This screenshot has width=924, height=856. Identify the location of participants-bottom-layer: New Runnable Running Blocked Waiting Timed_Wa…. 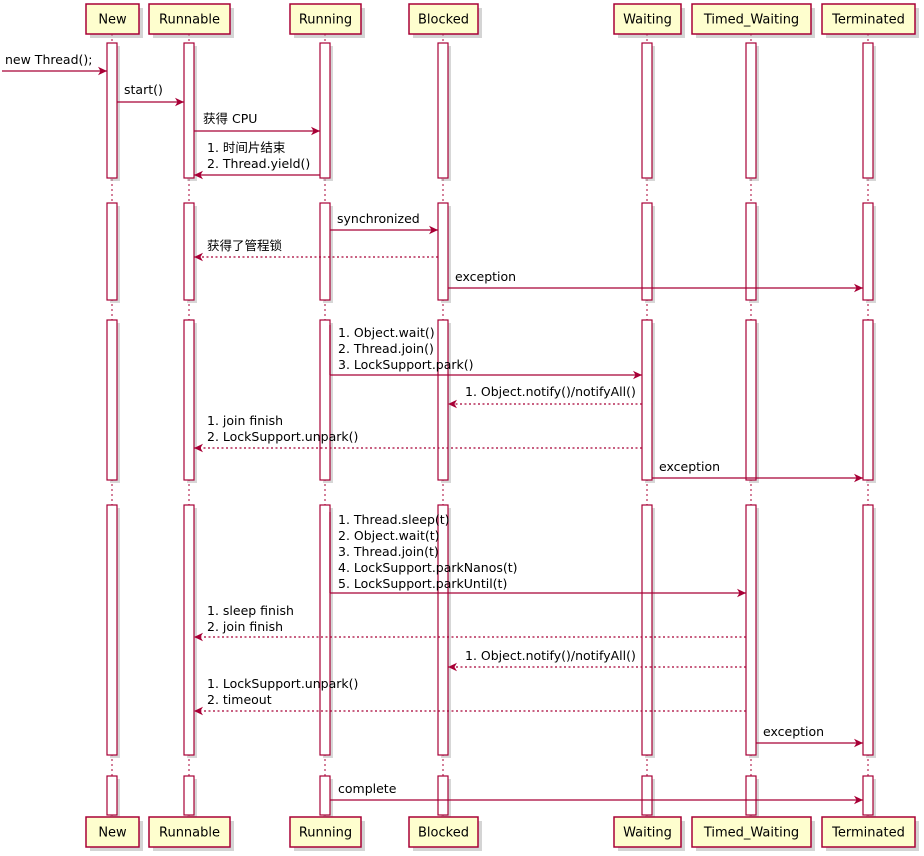
(502, 833).